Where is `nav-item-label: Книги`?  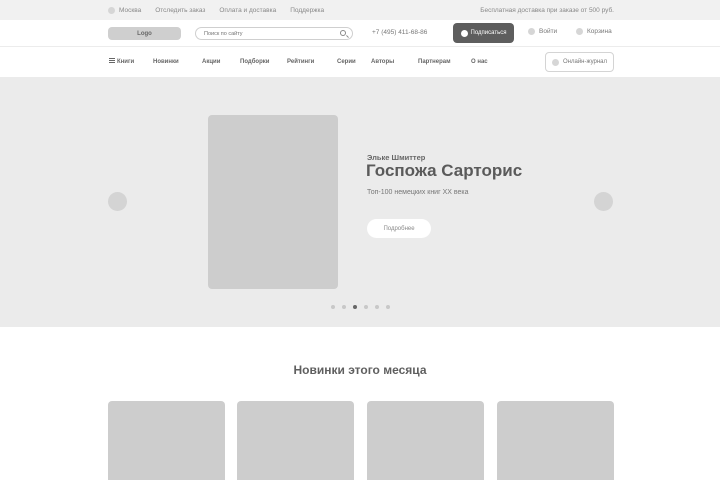
nav-item-label: Книги is located at coordinates (126, 62).